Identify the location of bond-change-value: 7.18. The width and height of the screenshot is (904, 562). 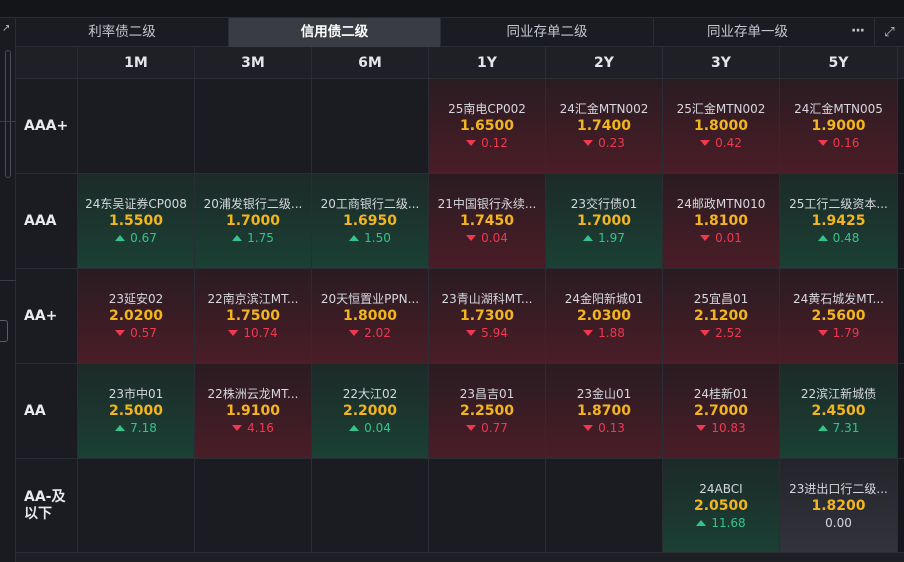
(143, 428).